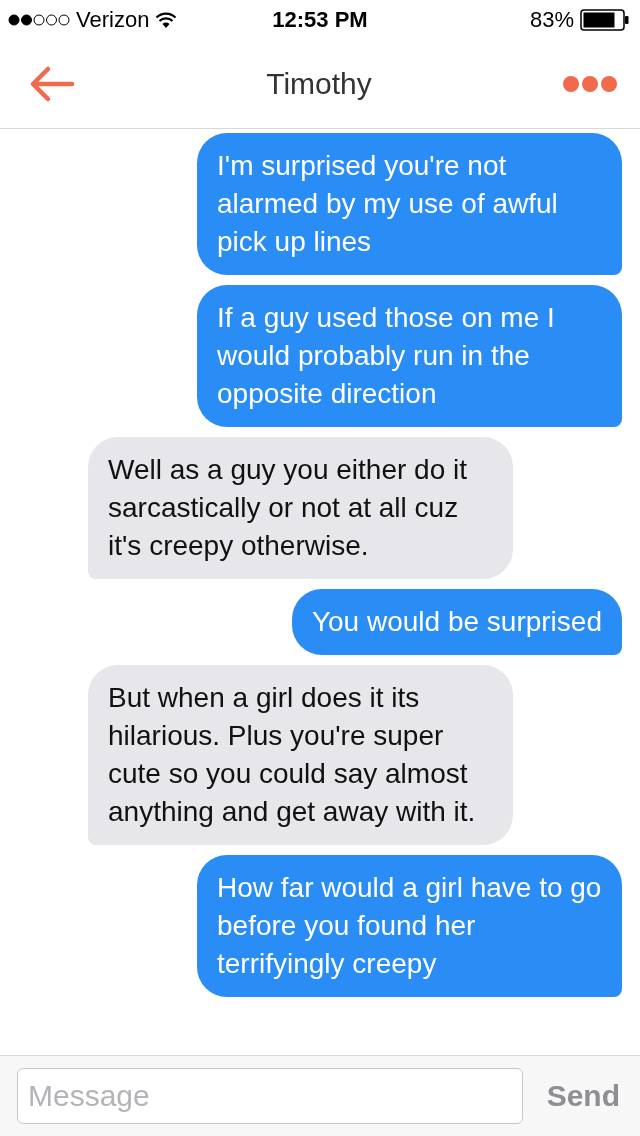 Image resolution: width=640 pixels, height=1136 pixels. What do you see at coordinates (320, 20) in the screenshot?
I see `clock-time: 12:53 PM` at bounding box center [320, 20].